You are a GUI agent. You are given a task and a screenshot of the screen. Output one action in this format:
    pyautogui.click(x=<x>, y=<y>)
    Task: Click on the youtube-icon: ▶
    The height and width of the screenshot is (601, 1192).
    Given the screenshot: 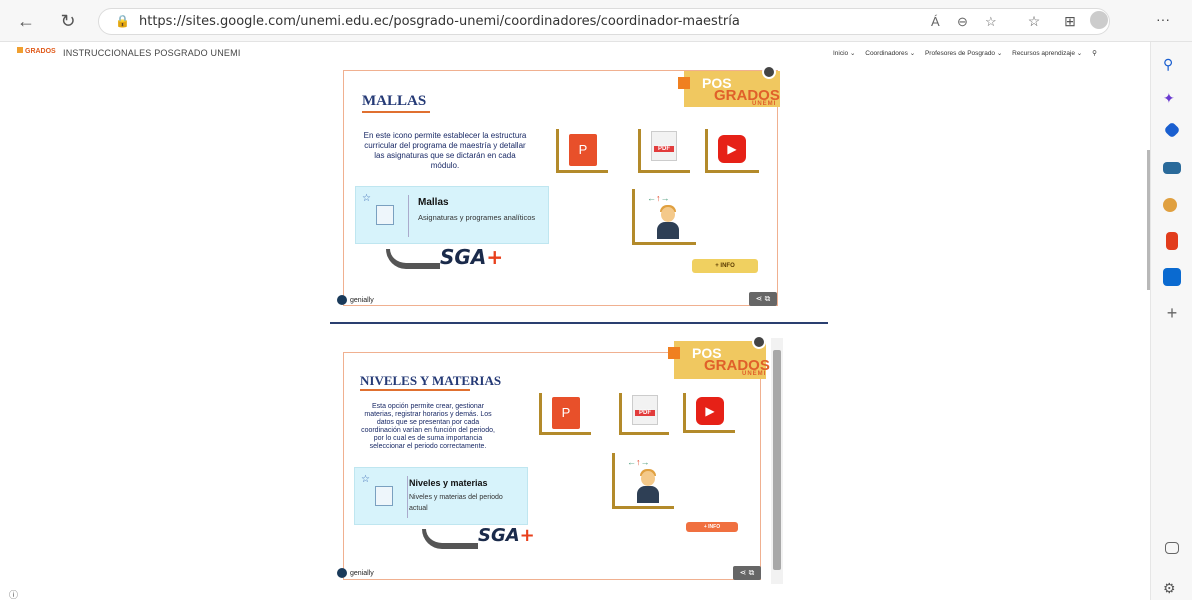 What is the action you would take?
    pyautogui.click(x=732, y=149)
    